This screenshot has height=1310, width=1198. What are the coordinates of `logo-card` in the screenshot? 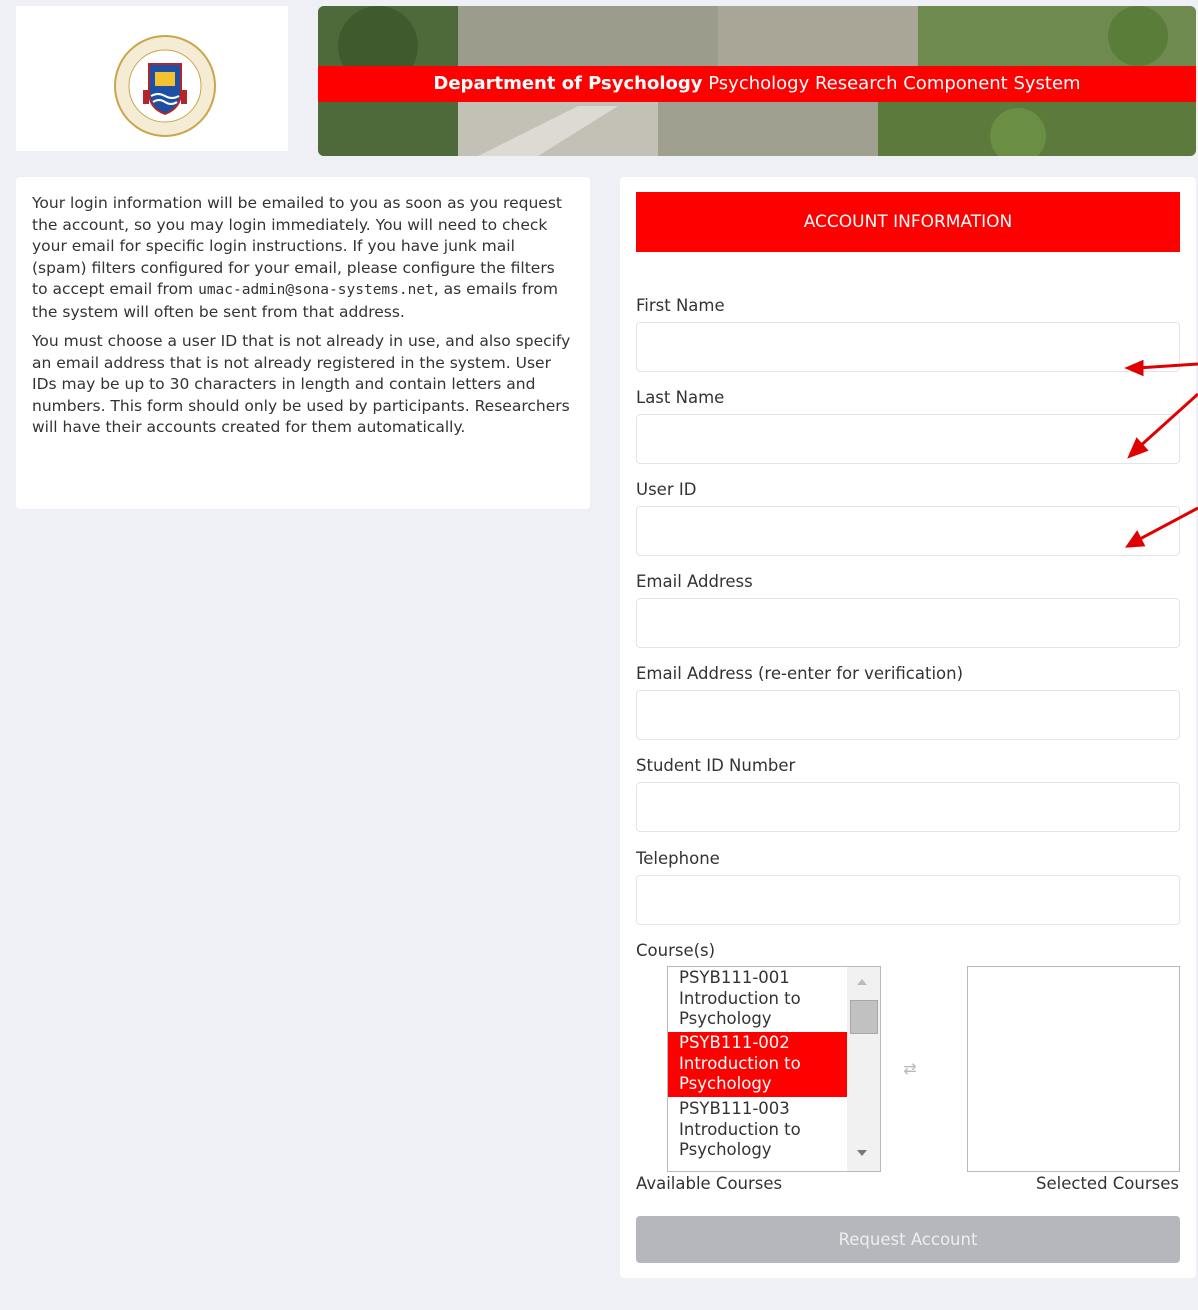 It's located at (152, 78).